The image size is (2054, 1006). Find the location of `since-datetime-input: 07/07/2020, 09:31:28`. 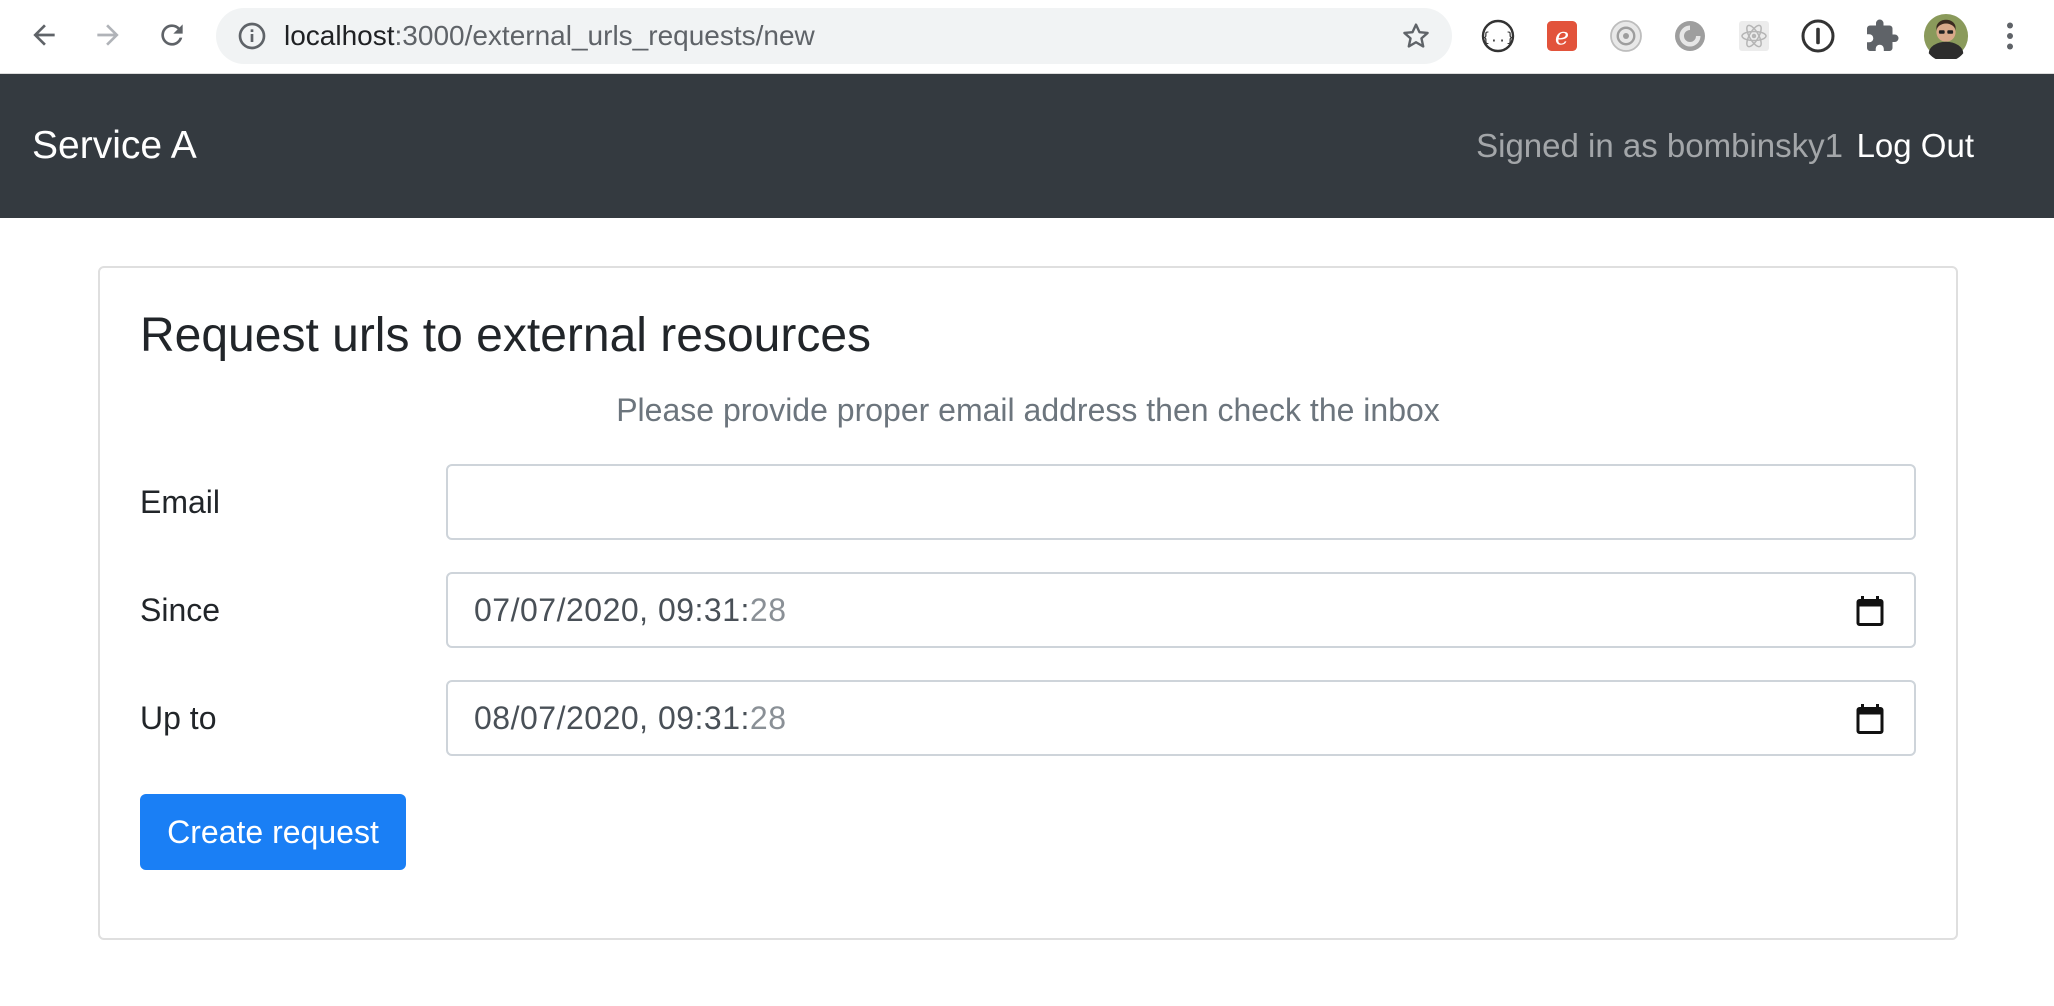

since-datetime-input: 07/07/2020, 09:31:28 is located at coordinates (1181, 610).